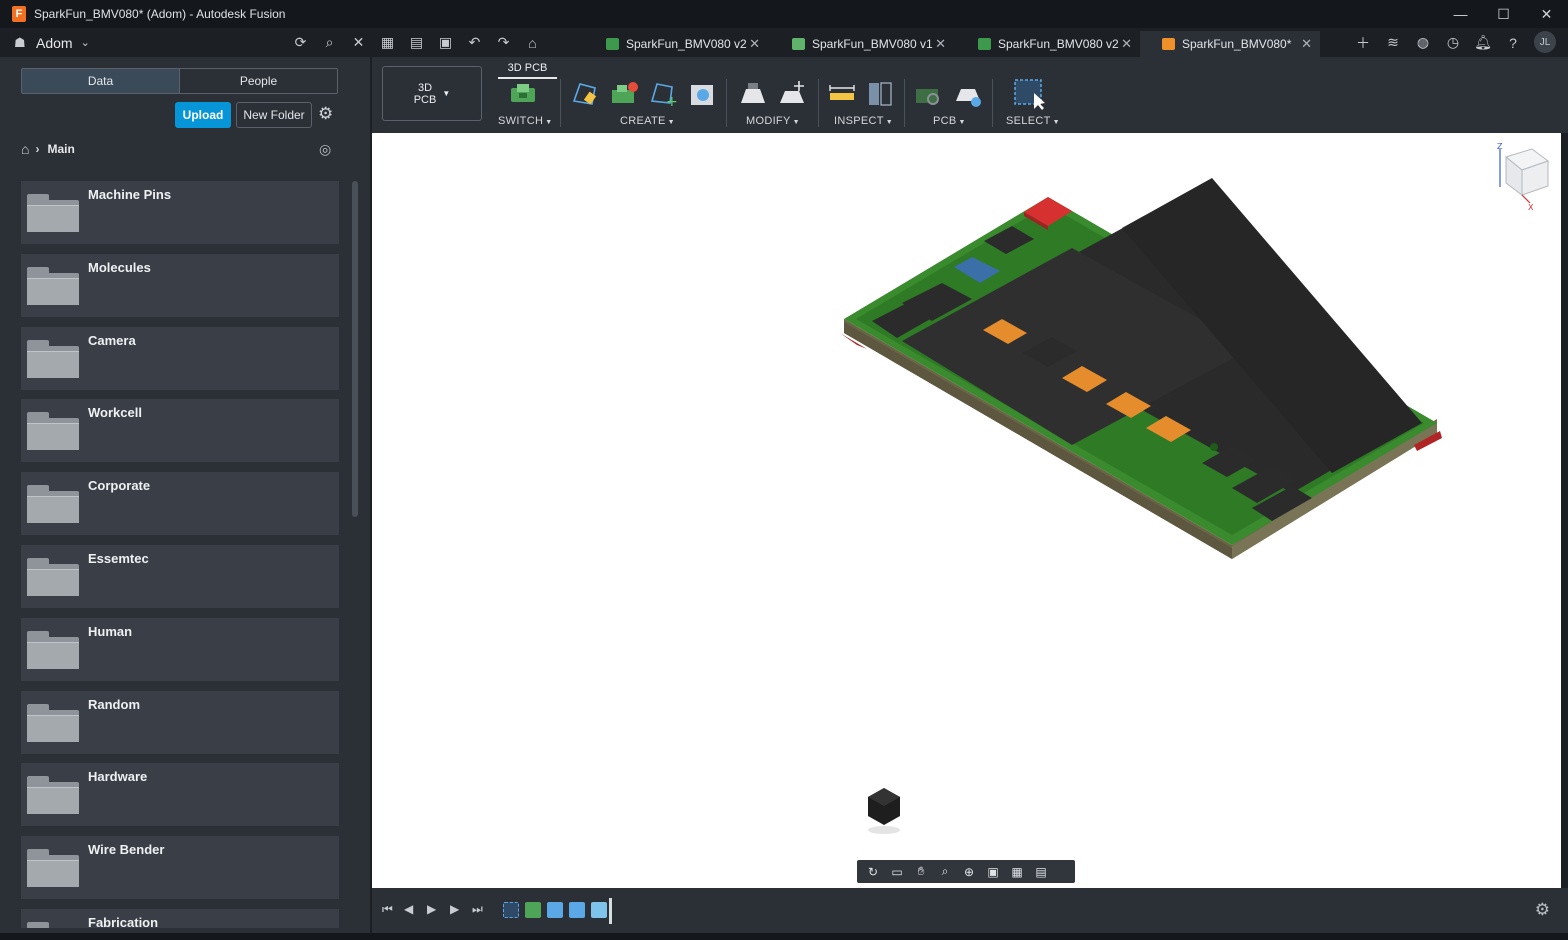 The width and height of the screenshot is (1568, 940). Describe the element at coordinates (431, 909) in the screenshot. I see `play-icon: ▶` at that location.